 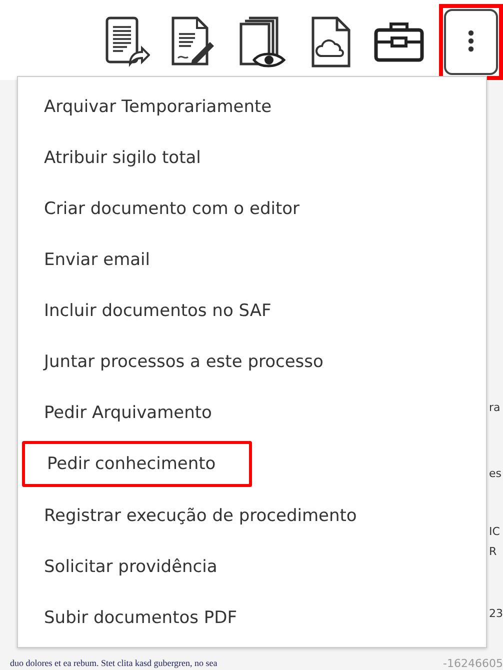 What do you see at coordinates (252, 361) in the screenshot?
I see `menu-item: Juntar processos a este processo` at bounding box center [252, 361].